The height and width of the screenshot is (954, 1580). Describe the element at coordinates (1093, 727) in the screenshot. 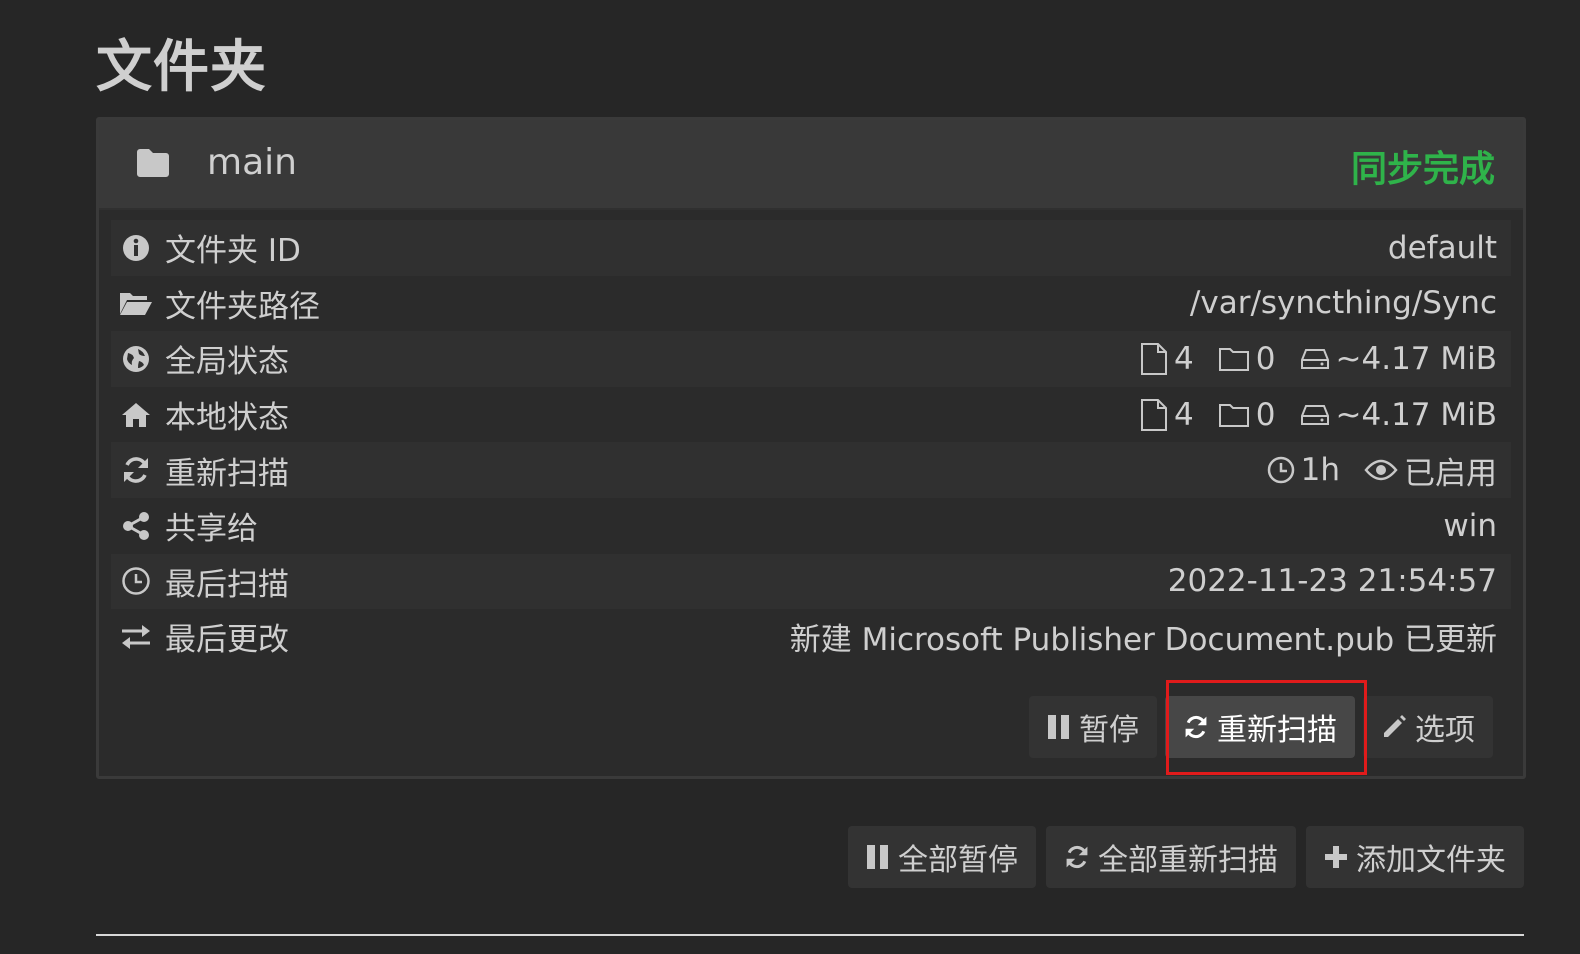

I see `pause-button: 暂停` at that location.